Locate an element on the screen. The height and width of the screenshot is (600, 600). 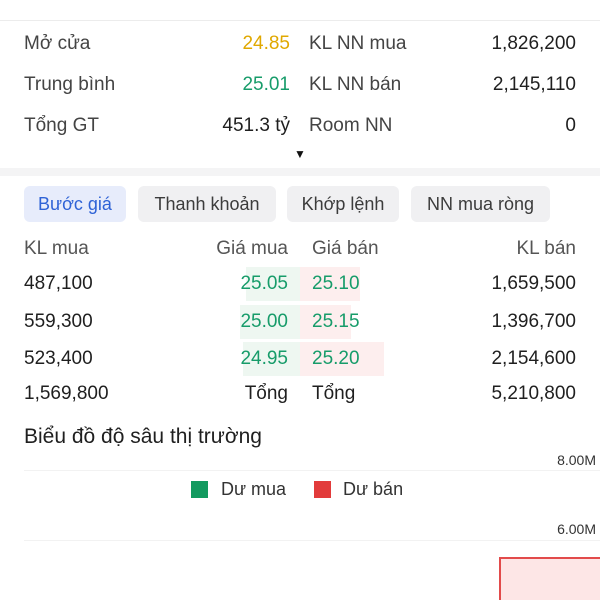
cell-gia-ban: 25.10 is located at coordinates (336, 284).